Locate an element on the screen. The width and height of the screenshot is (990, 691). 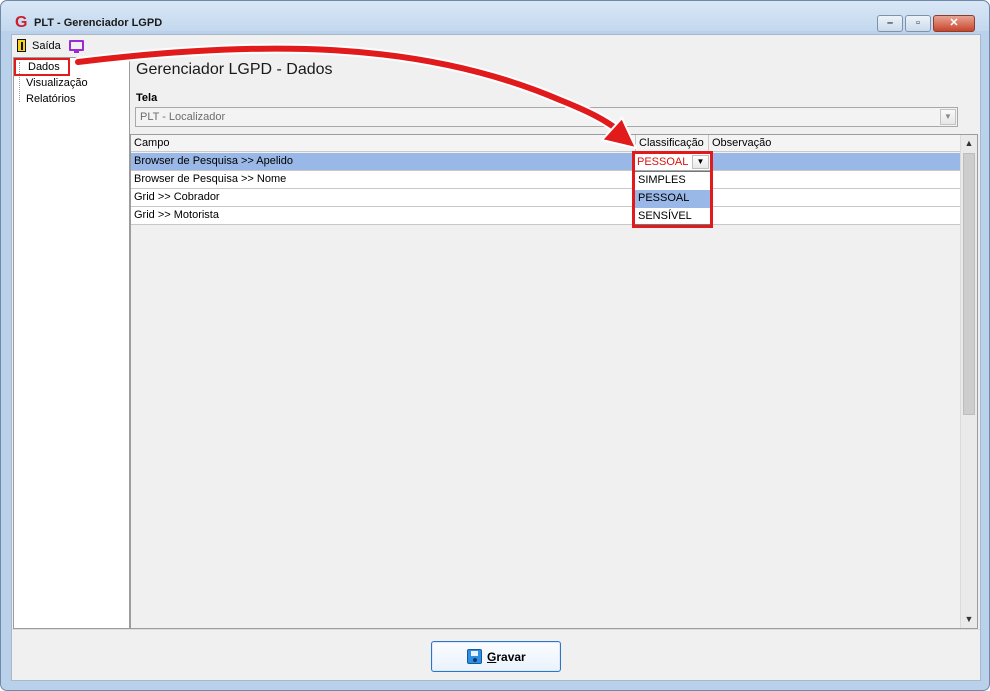
nav-tree: Dados Visualização Relatórios is located at coordinates (71, 343).